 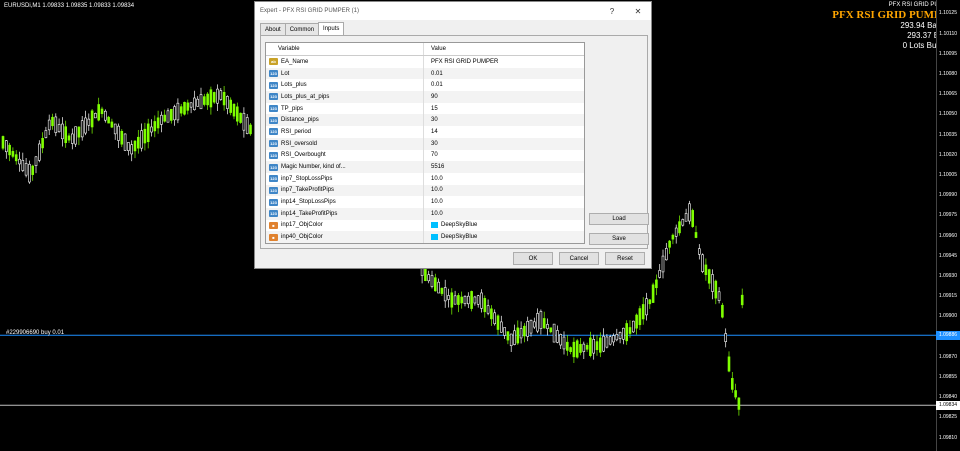 I want to click on input-row: 123 RSI_oversold 30, so click(x=425, y=143).